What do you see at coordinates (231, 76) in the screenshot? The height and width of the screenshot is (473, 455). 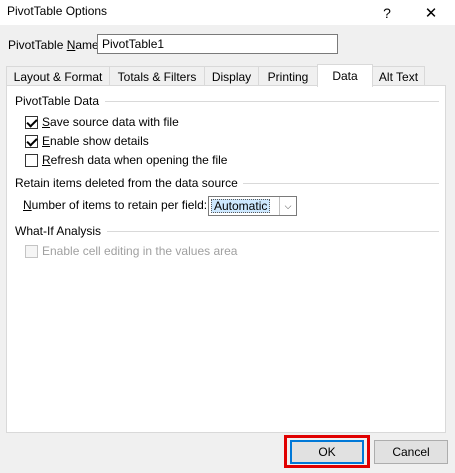 I see `tab-display: Display` at bounding box center [231, 76].